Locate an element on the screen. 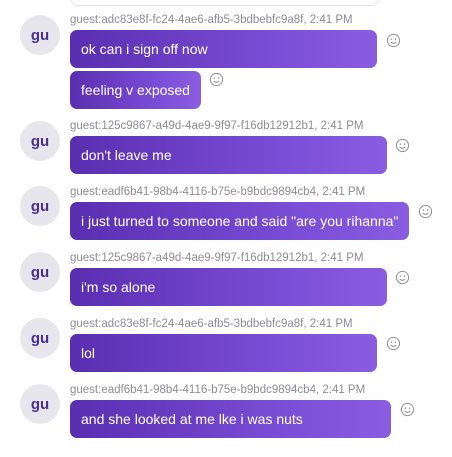 The width and height of the screenshot is (452, 457). previous-message-bubble is located at coordinates (225, 3).